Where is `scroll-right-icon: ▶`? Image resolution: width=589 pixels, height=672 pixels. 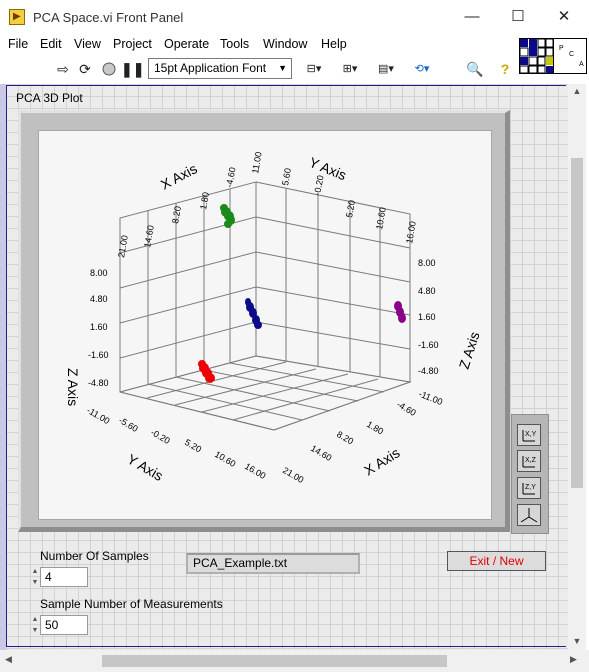
scroll-right-icon: ▶ is located at coordinates (573, 659).